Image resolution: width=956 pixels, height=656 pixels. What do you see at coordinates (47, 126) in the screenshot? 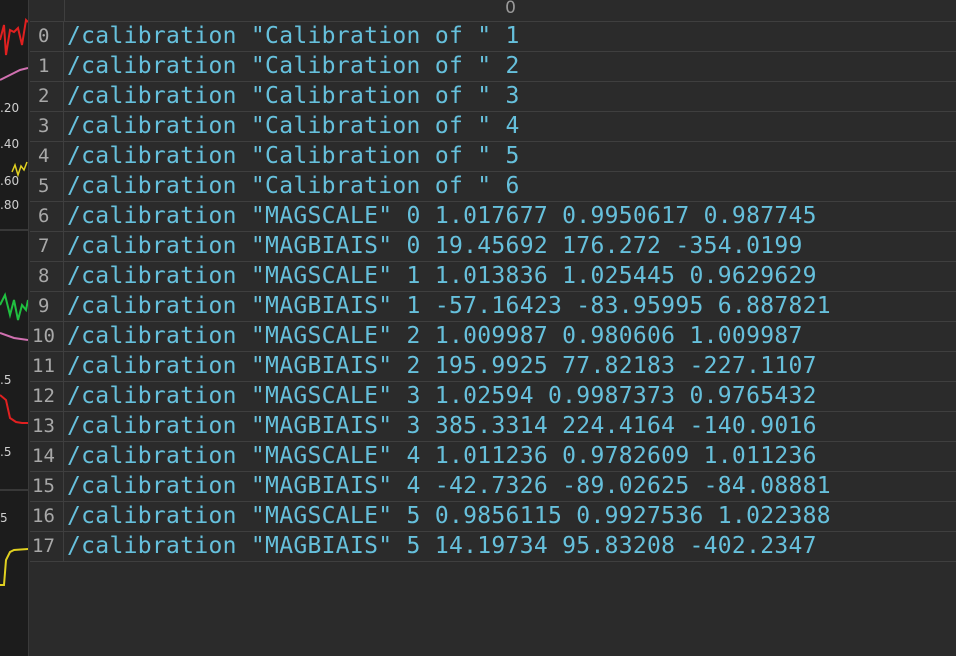
I see `row-index: 3` at bounding box center [47, 126].